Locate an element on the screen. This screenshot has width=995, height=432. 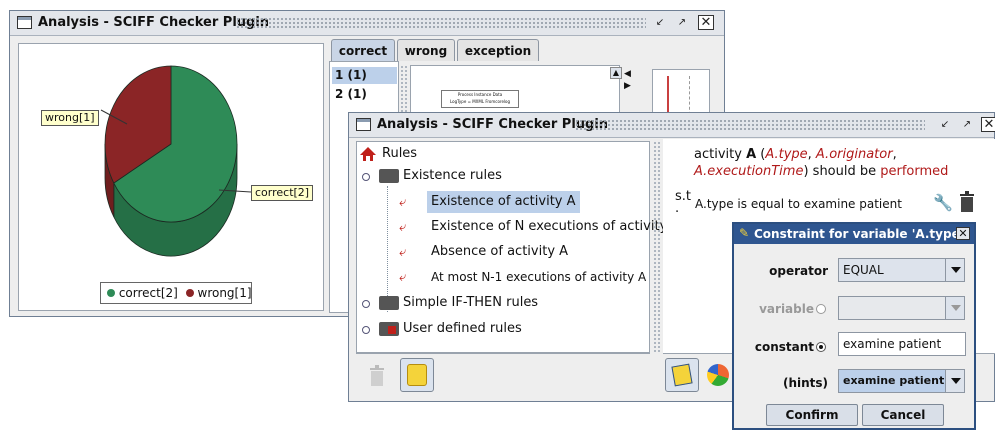
tab-correct: correct is located at coordinates (363, 50).